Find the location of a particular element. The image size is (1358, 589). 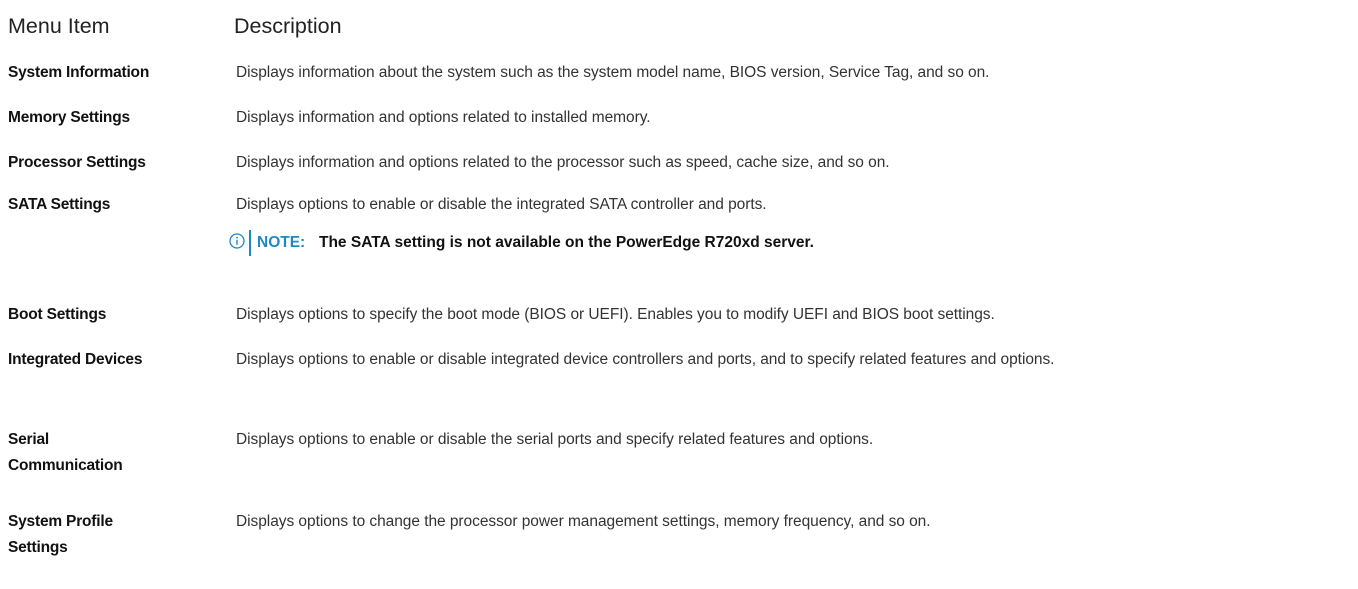

menu-item-term: System Information is located at coordinates (79, 72).